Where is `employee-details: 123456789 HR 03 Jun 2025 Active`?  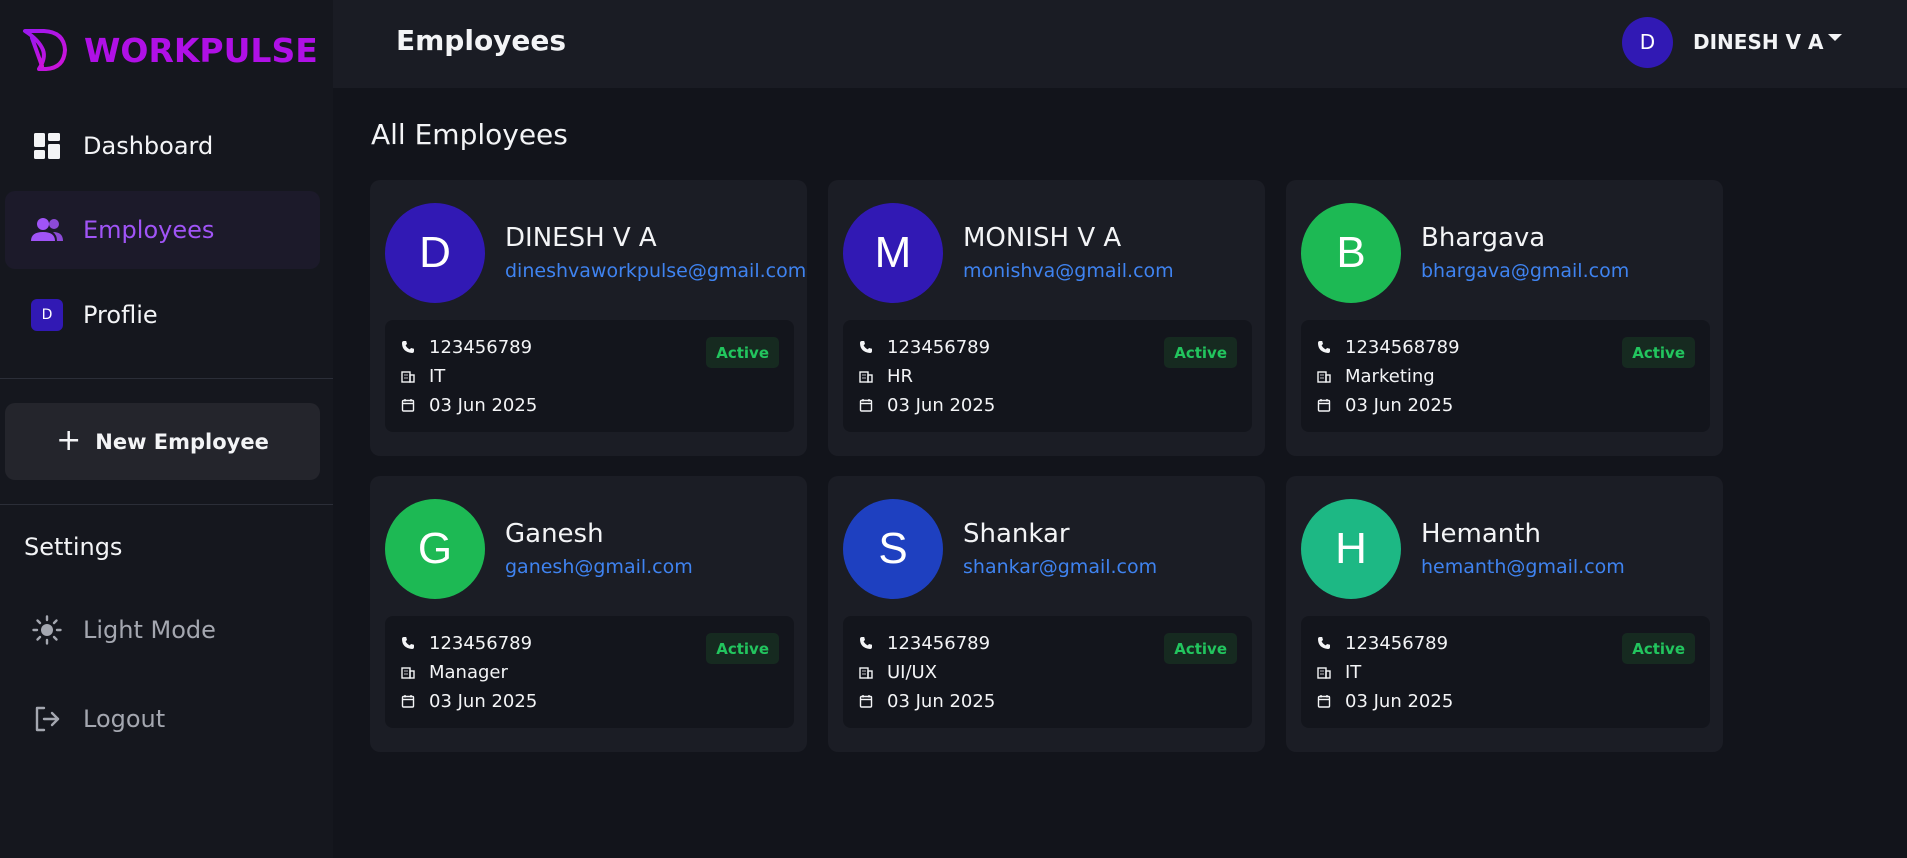 employee-details: 123456789 HR 03 Jun 2025 Active is located at coordinates (1047, 376).